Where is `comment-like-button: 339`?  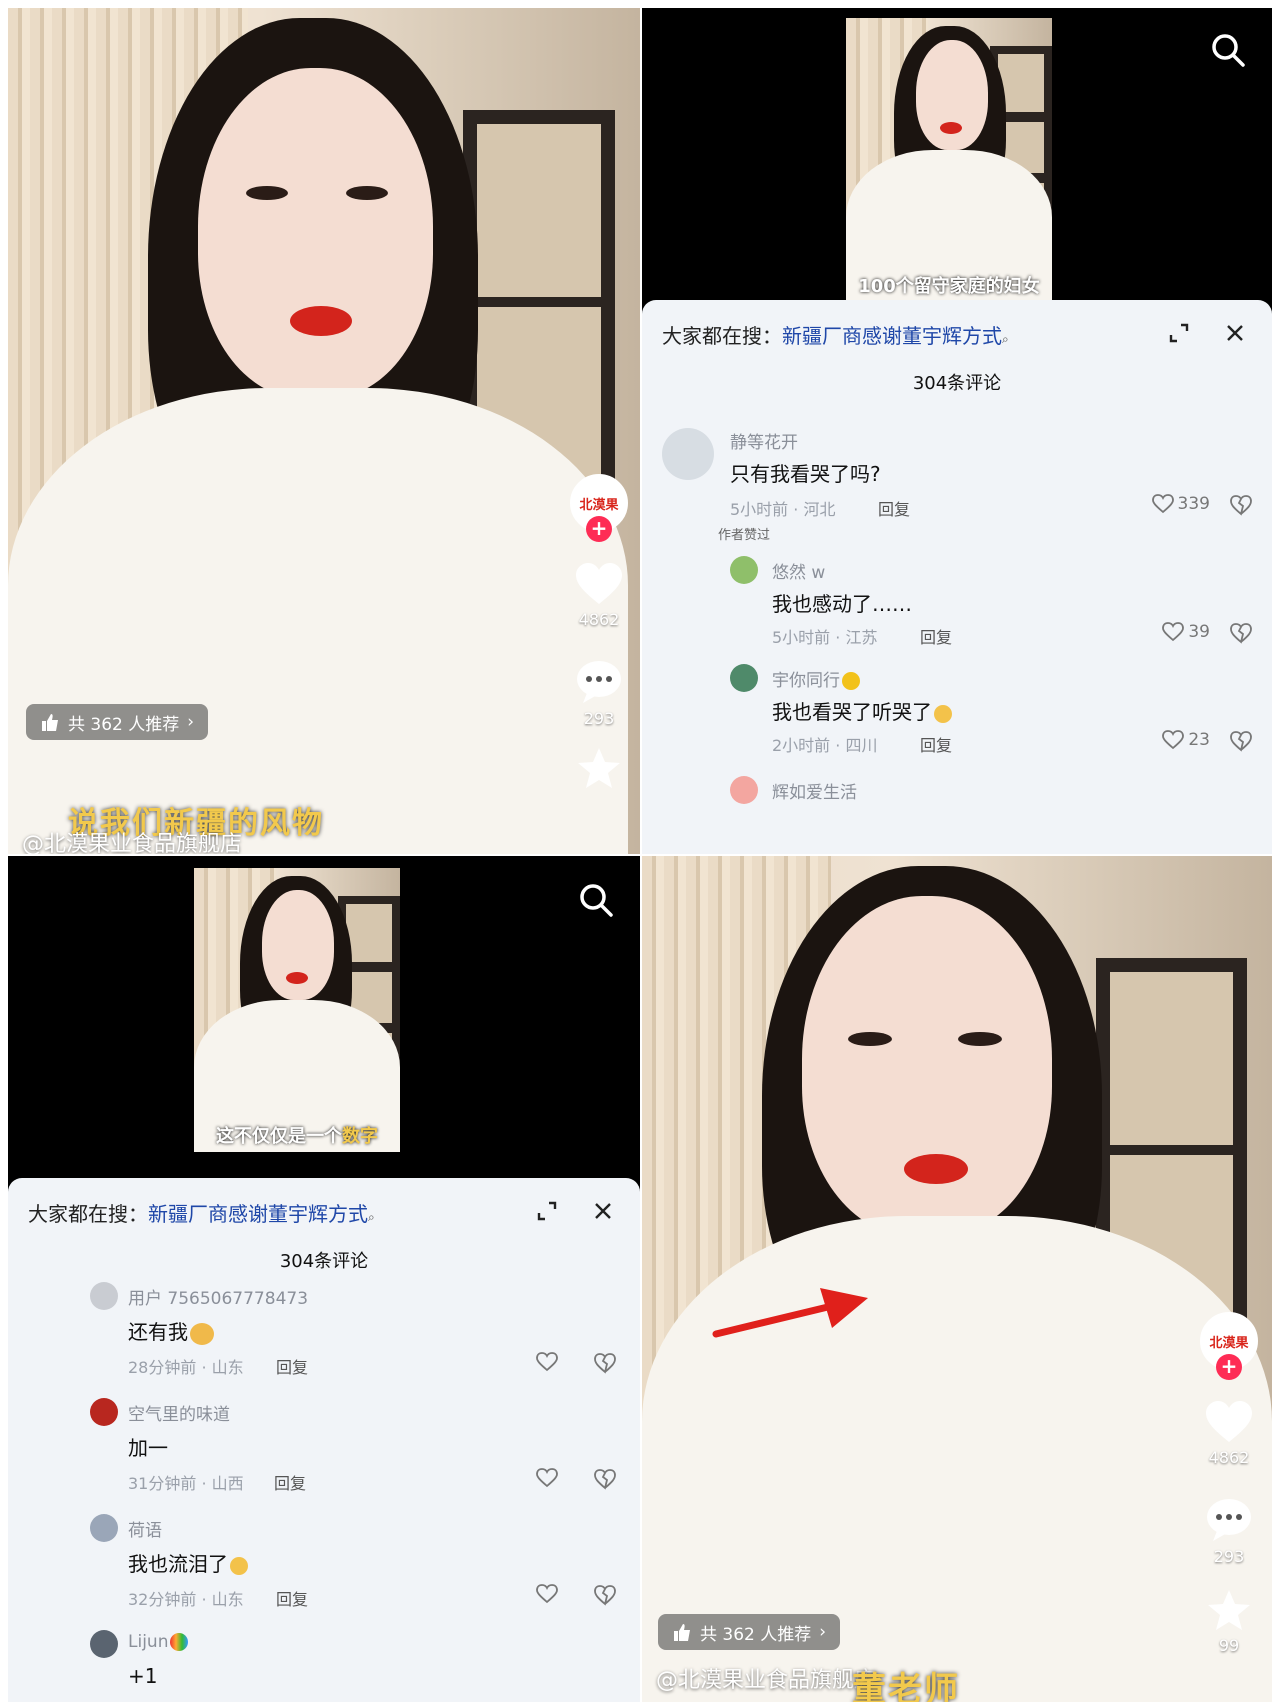
comment-like-button: 339 is located at coordinates (1180, 504).